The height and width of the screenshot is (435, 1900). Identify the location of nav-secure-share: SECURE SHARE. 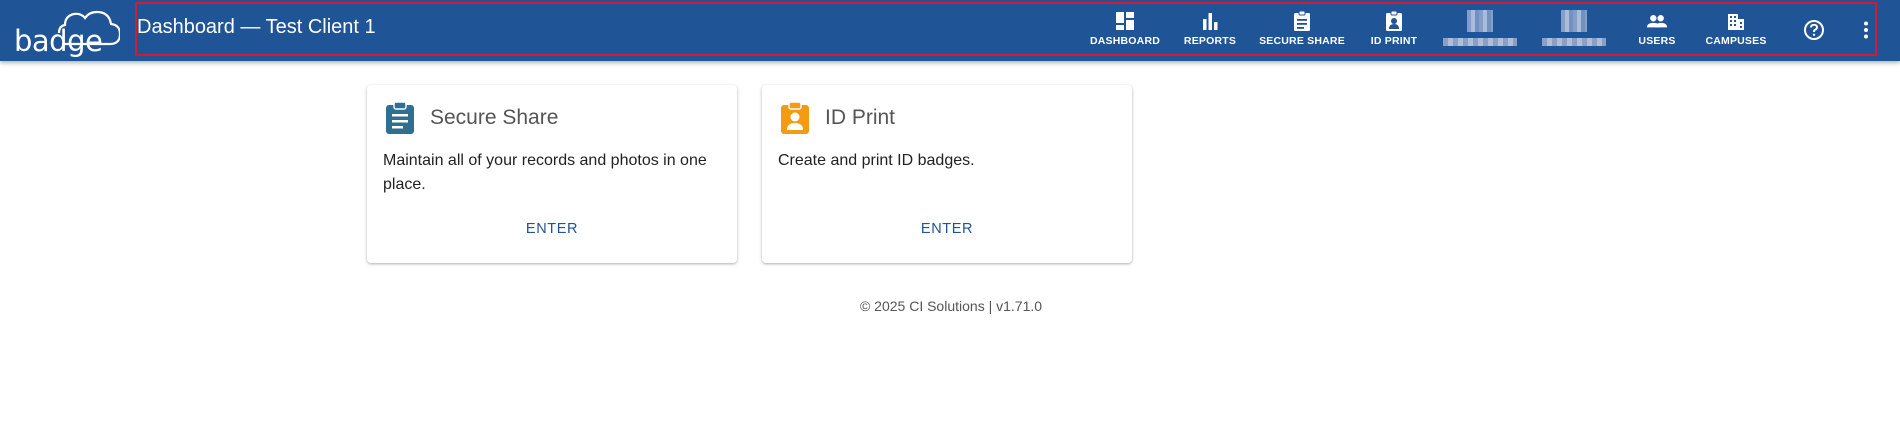
(1302, 30).